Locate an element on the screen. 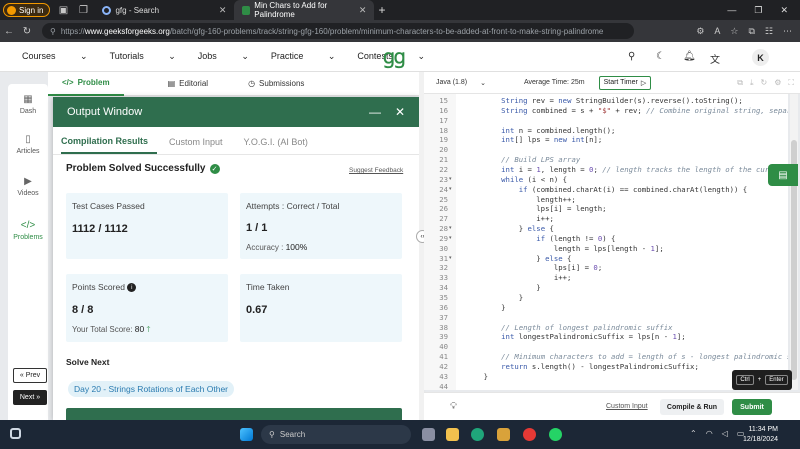 The height and width of the screenshot is (449, 800). next-button: Next » is located at coordinates (30, 397).